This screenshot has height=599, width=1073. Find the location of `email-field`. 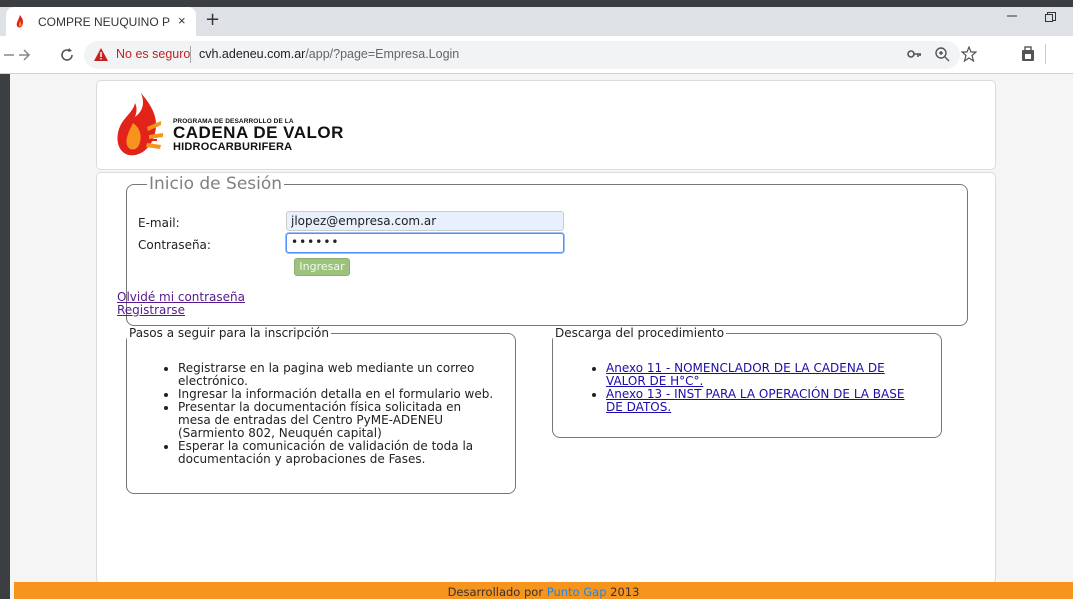

email-field is located at coordinates (425, 221).